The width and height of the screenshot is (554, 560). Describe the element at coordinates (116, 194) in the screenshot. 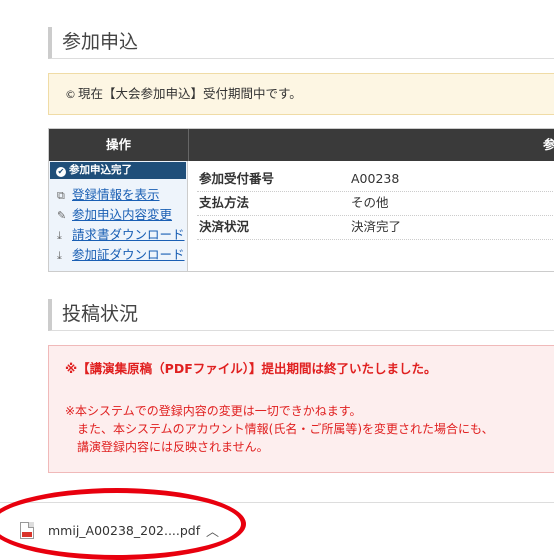

I see `view-registration-label: 登録情報を表示` at that location.